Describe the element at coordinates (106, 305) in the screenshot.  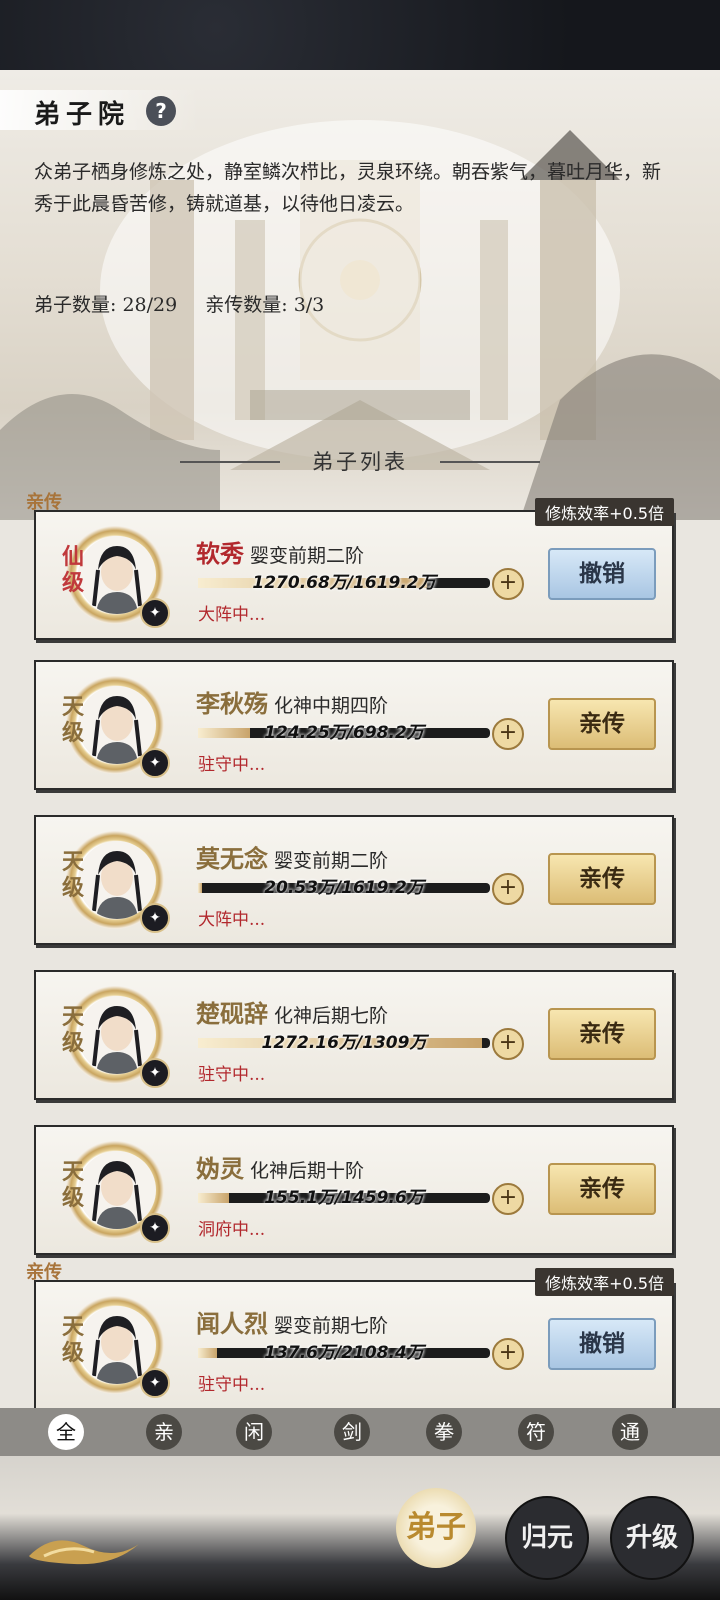
I see `disciple-count: 弟子数量: 28/29` at that location.